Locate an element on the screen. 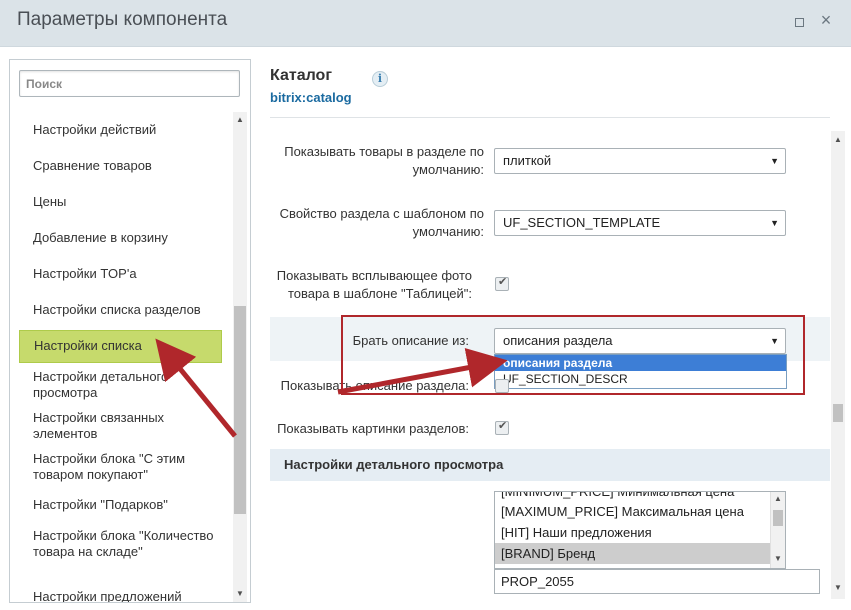 The image size is (851, 610). sidebar-item-top: Настройки TOP'a is located at coordinates (120, 274).